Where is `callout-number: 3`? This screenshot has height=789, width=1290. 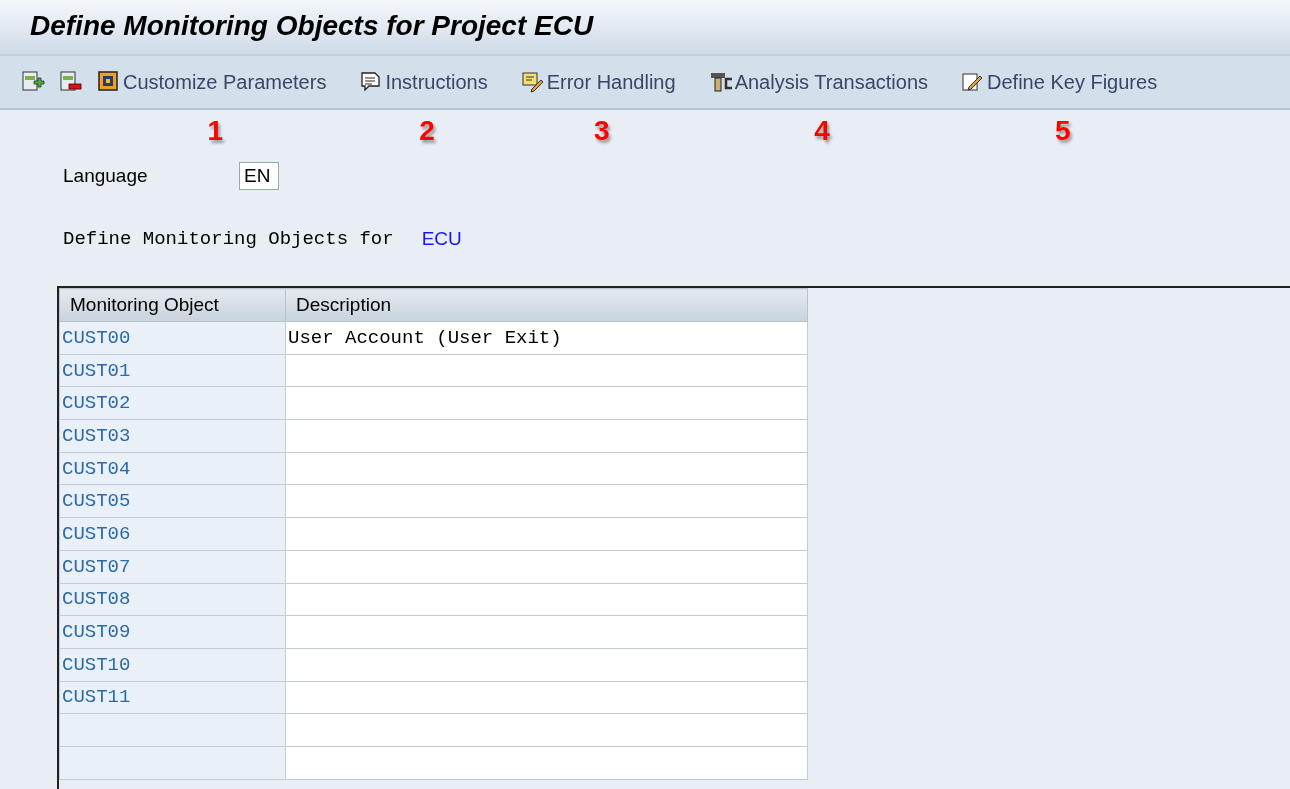 callout-number: 3 is located at coordinates (601, 130).